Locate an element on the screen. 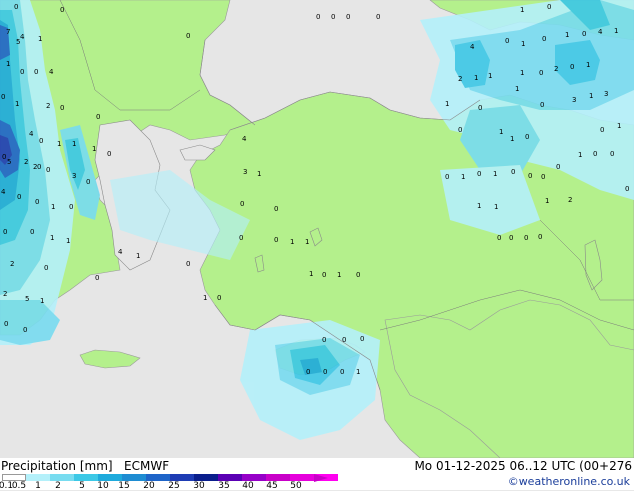 Image resolution: width=634 pixels, height=491 pixels. credit-link: ©weatheronline.co.uk is located at coordinates (569, 481).